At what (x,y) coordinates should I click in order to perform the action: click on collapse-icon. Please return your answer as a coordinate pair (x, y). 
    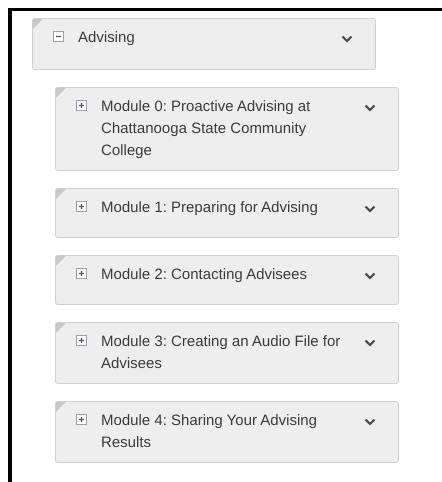
    Looking at the image, I should click on (58, 36).